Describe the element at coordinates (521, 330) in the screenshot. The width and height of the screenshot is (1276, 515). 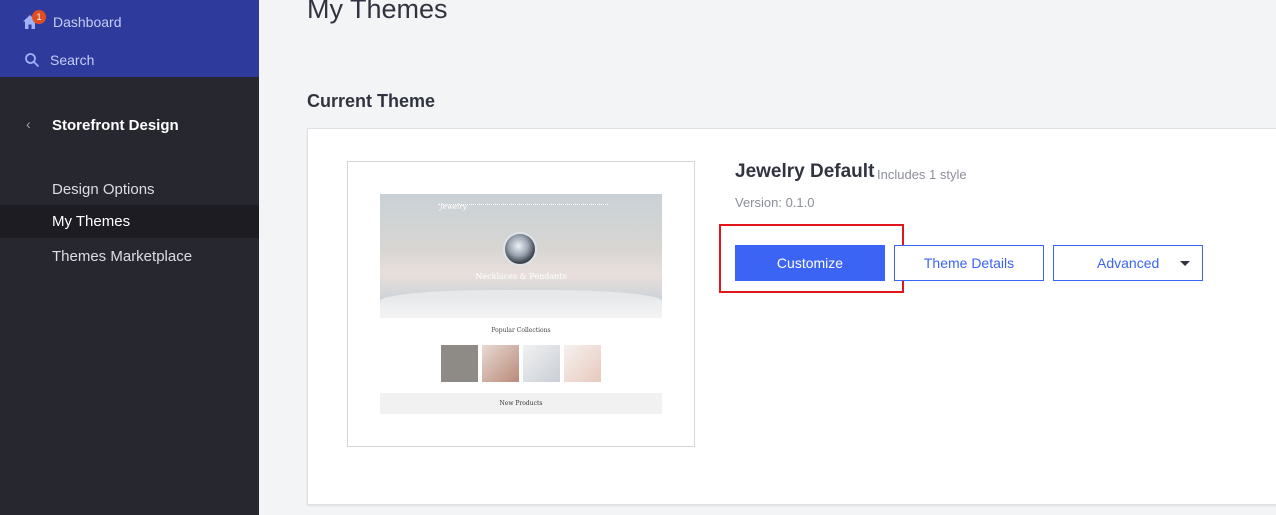
I see `preview-popular-title: Popular Collections` at that location.